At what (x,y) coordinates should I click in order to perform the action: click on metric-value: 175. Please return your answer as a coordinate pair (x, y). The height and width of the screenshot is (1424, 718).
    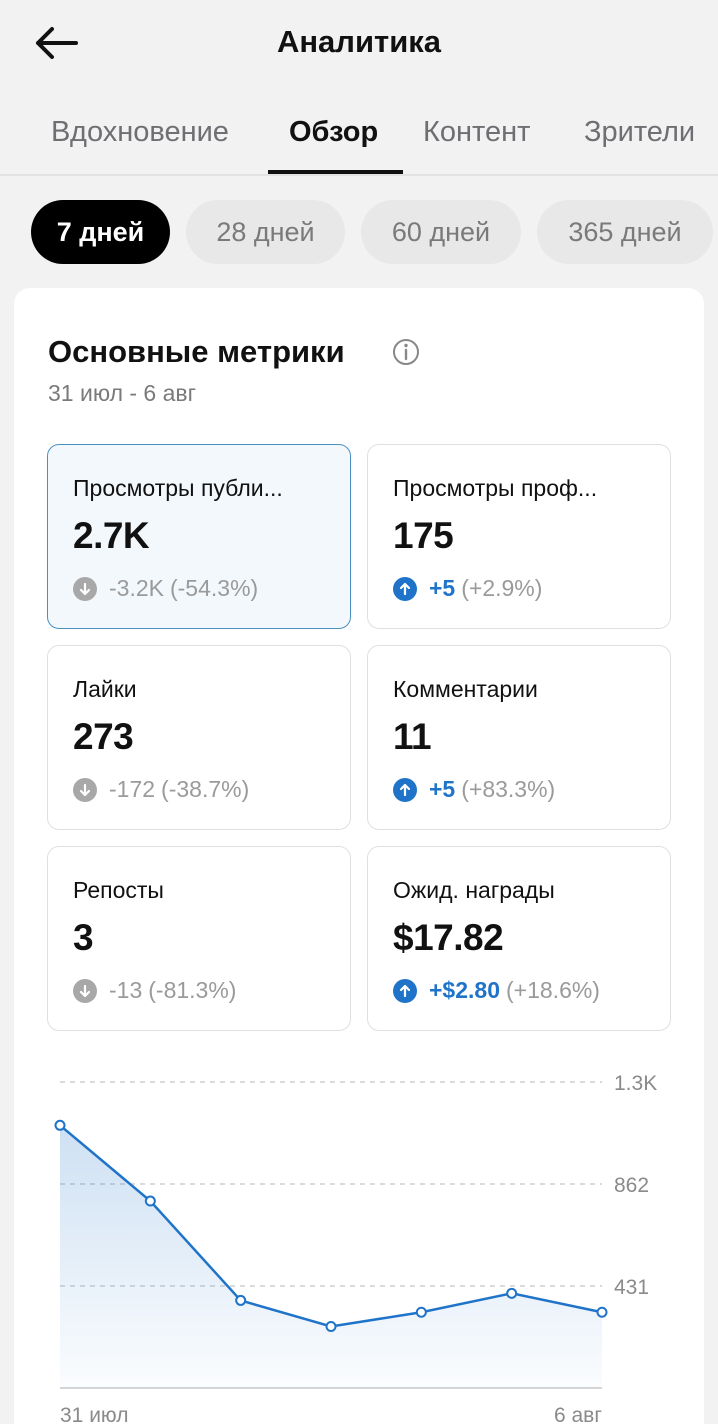
    Looking at the image, I should click on (423, 535).